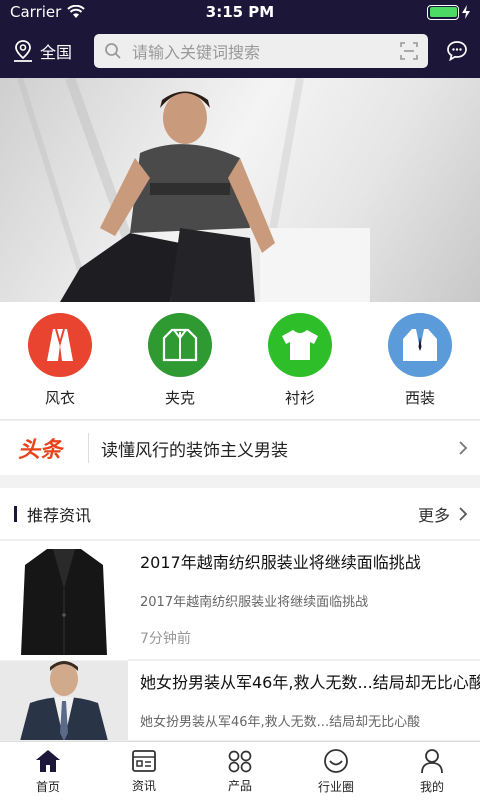  Describe the element at coordinates (36, 12) in the screenshot. I see `carrier-label: Carrier` at that location.